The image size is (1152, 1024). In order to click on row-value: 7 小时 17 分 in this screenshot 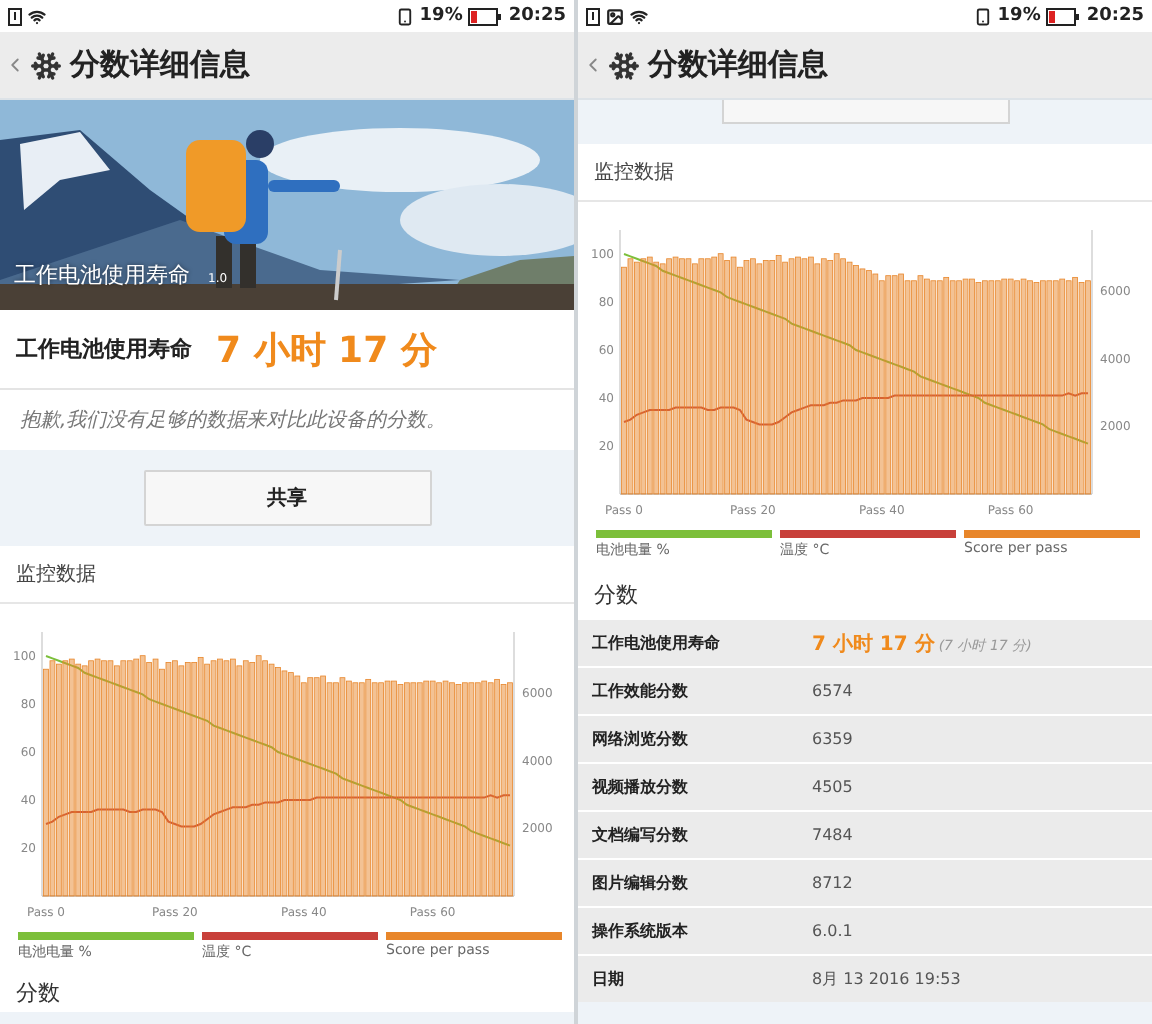, I will do `click(873, 644)`.